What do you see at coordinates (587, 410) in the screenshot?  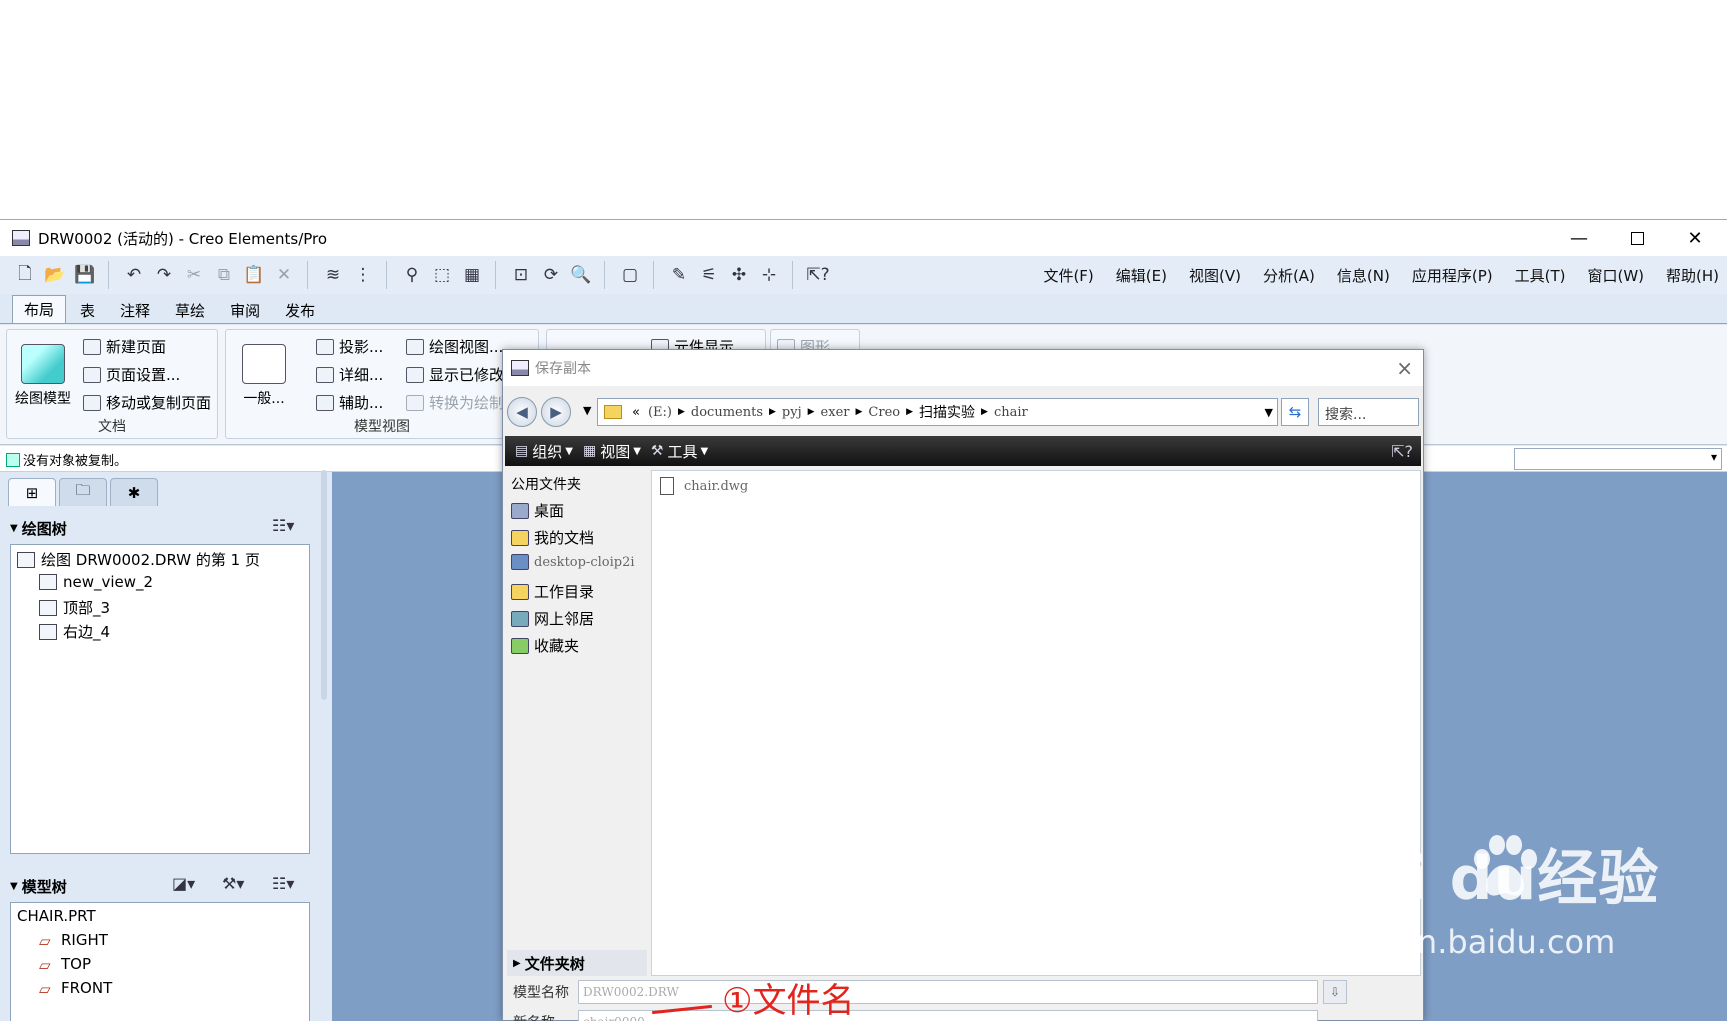 I see `history-dropdown-icon: ▼` at bounding box center [587, 410].